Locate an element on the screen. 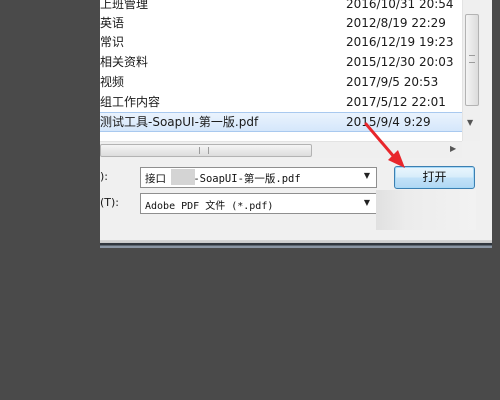 The height and width of the screenshot is (400, 500). file-name: 视频 is located at coordinates (112, 82).